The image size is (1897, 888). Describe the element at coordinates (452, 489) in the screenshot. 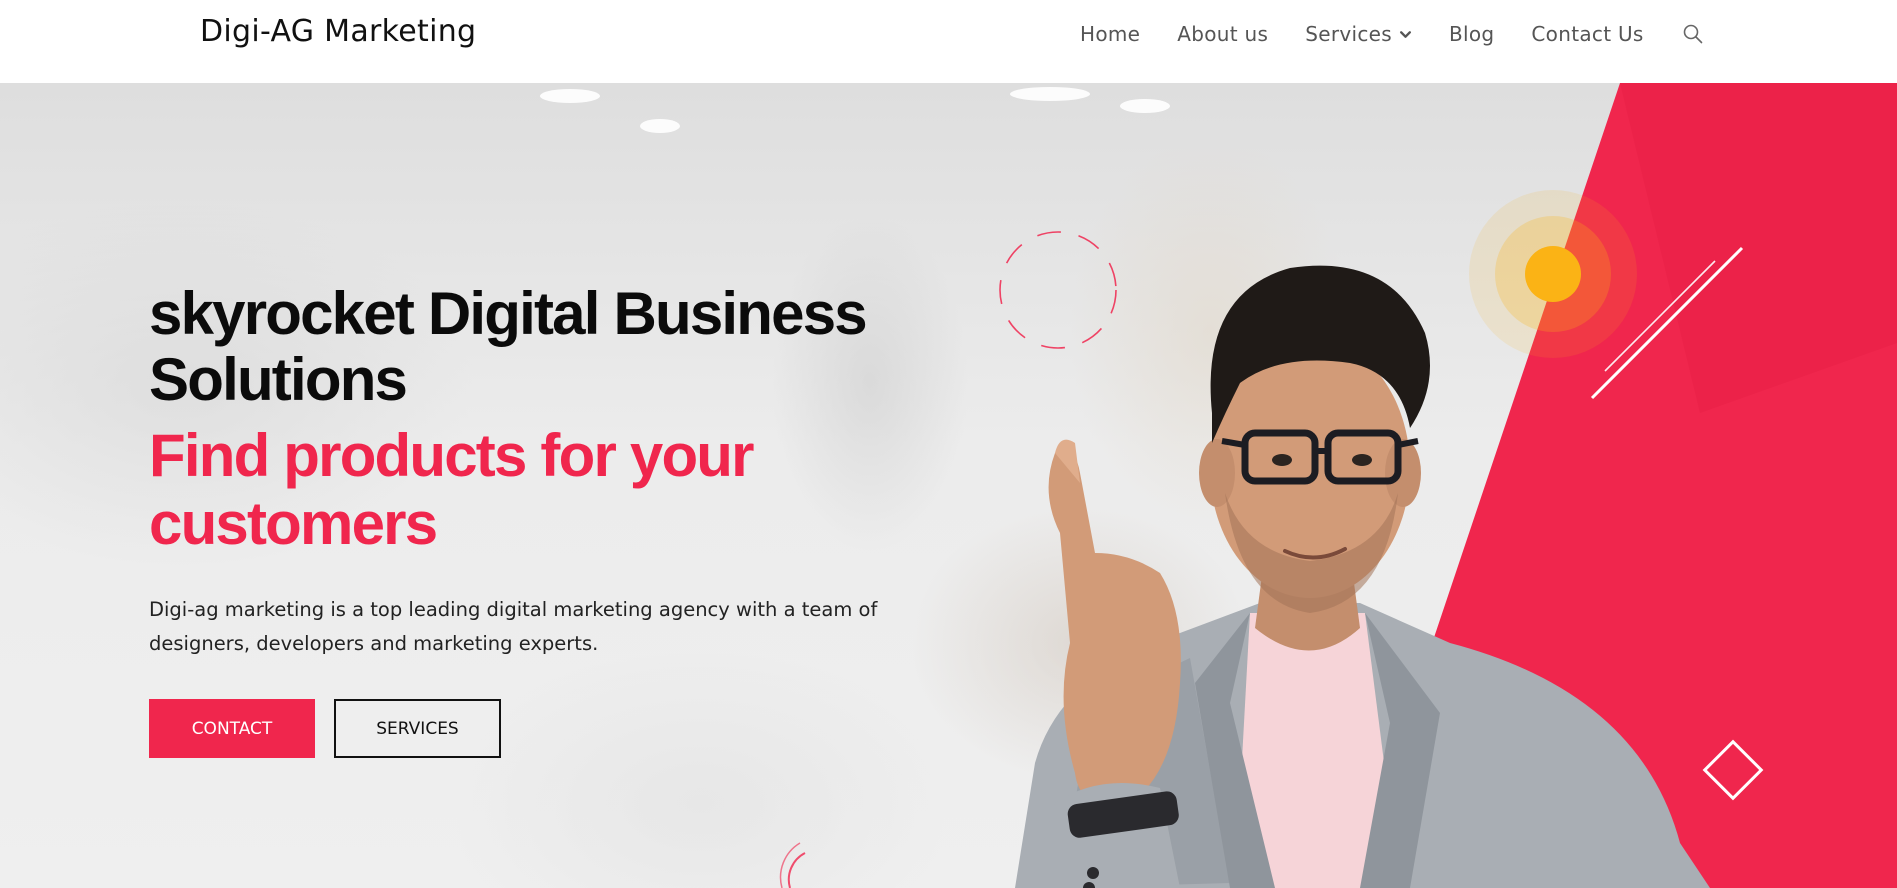

I see `hero-subheadline: Find products for your customers` at that location.